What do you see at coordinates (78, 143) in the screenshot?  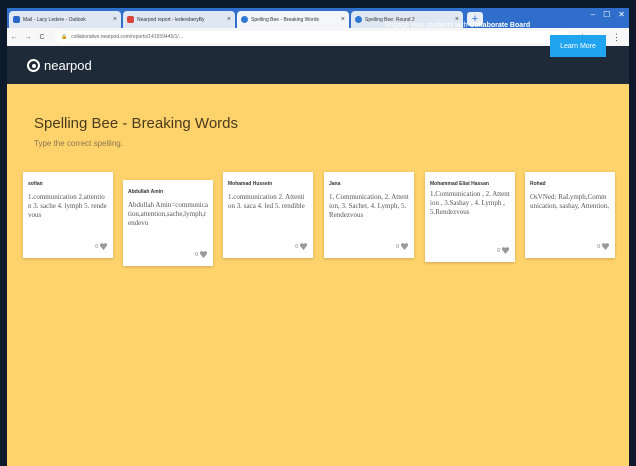 I see `board-subtitle: Type the correct spelling.` at bounding box center [78, 143].